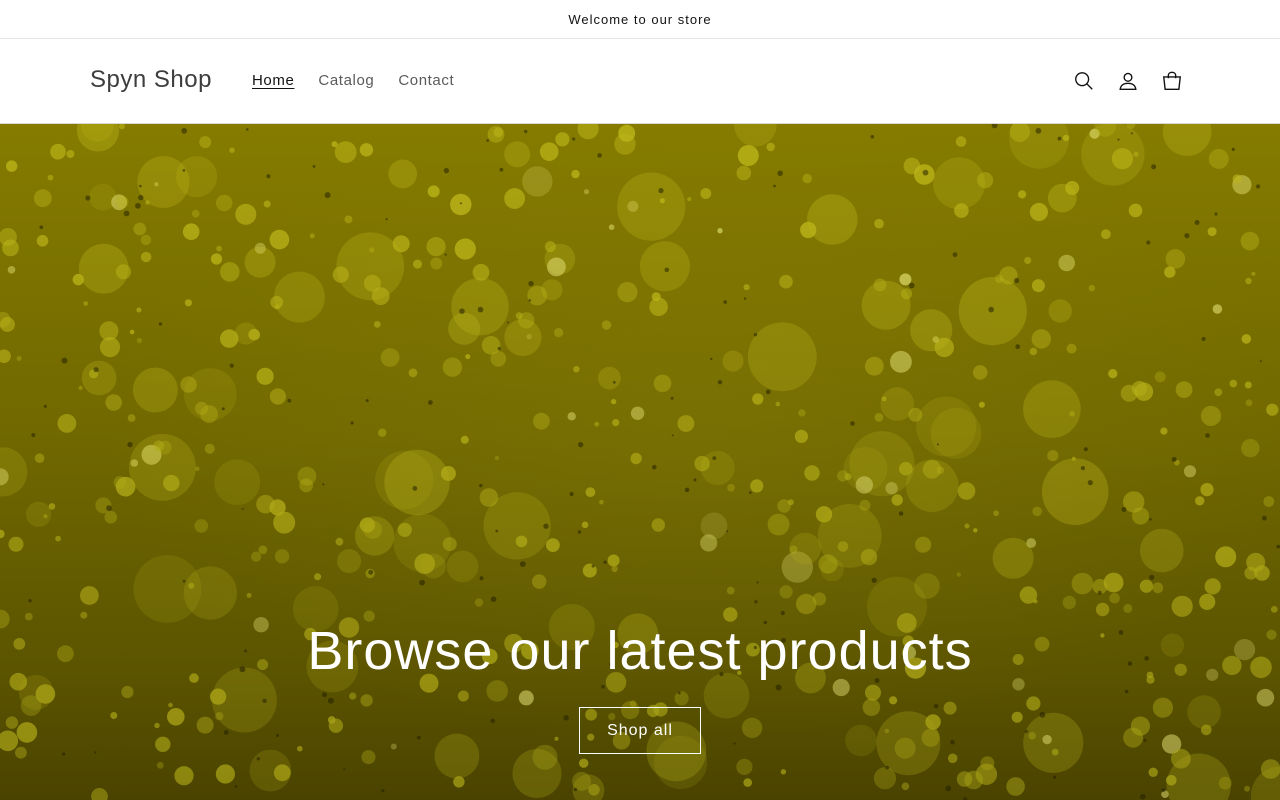  I want to click on announcement-bar: Welcome to our store, so click(640, 19).